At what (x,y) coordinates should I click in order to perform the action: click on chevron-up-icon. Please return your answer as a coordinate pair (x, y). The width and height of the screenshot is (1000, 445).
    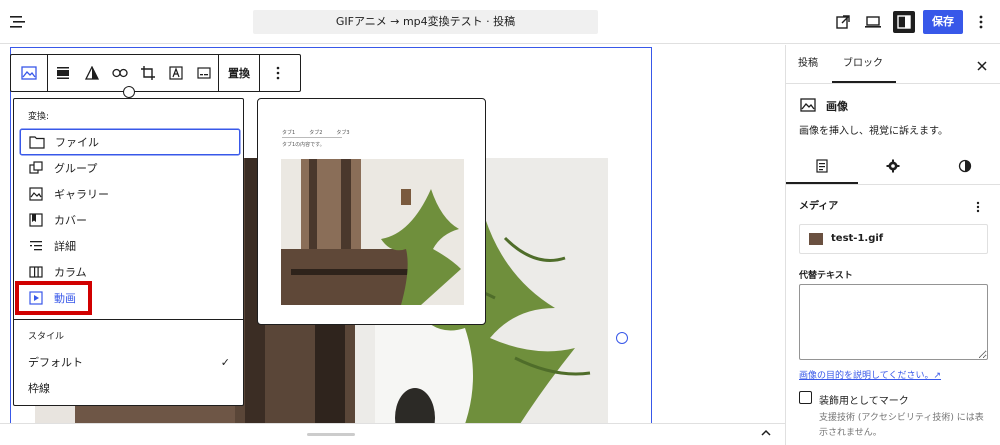
    Looking at the image, I should click on (766, 434).